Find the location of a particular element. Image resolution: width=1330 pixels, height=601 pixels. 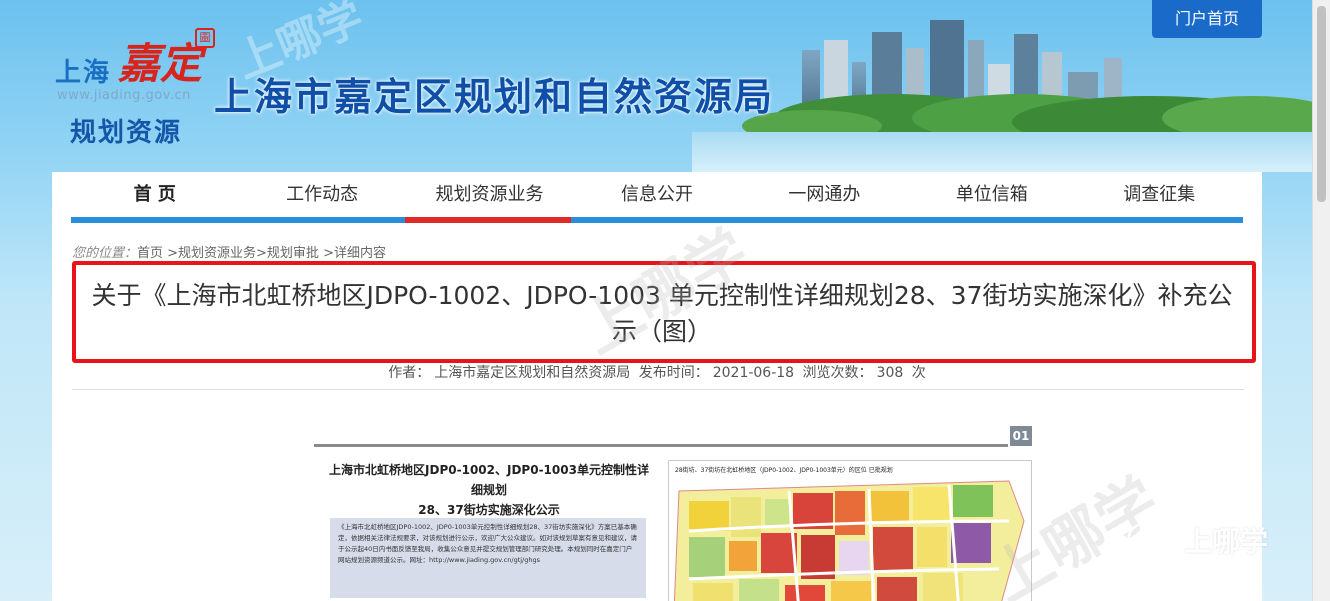

nav-item-home: 首 页 is located at coordinates (154, 196).